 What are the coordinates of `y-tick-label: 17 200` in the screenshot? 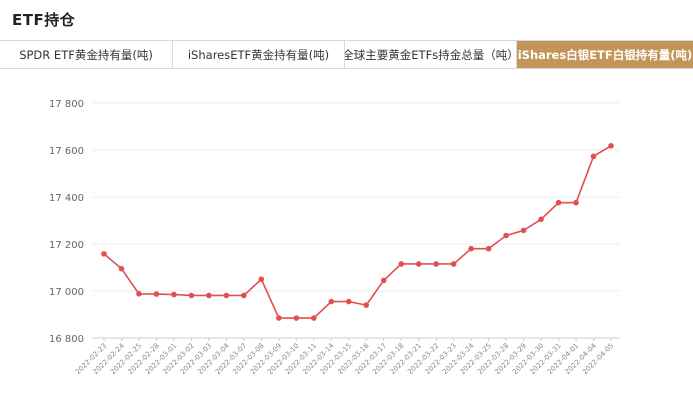 It's located at (66, 245).